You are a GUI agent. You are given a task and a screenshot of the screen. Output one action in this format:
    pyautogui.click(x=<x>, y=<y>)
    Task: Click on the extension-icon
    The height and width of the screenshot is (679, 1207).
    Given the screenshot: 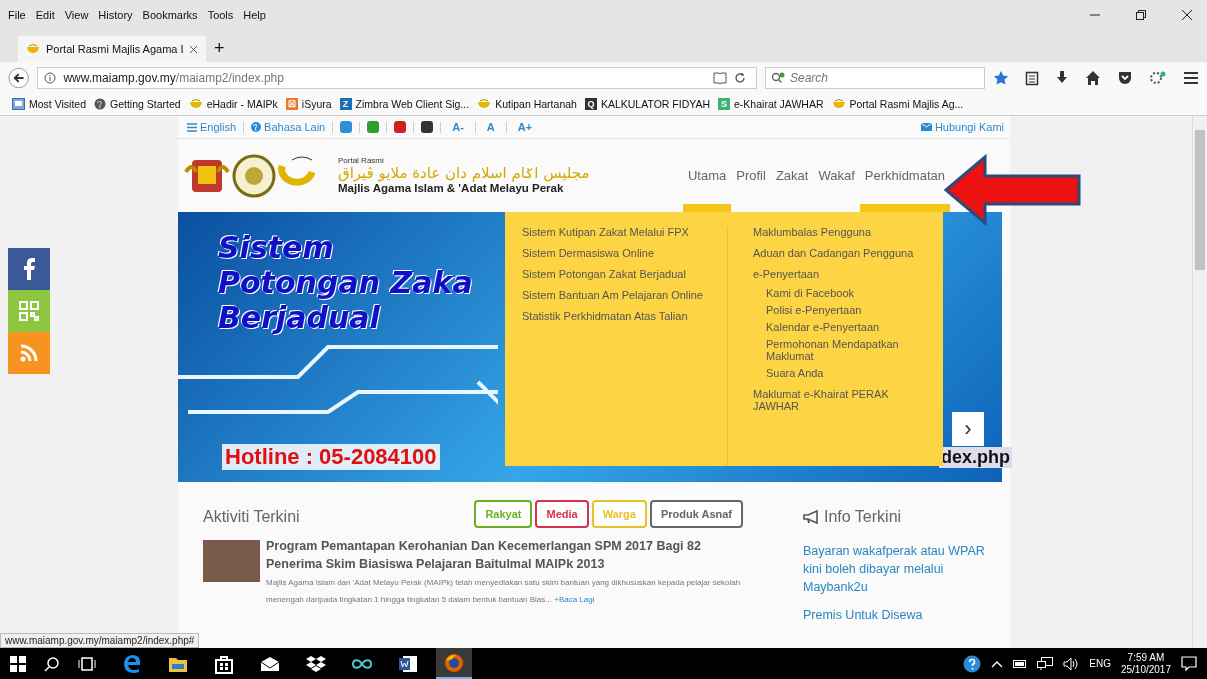 What is the action you would take?
    pyautogui.click(x=1158, y=77)
    